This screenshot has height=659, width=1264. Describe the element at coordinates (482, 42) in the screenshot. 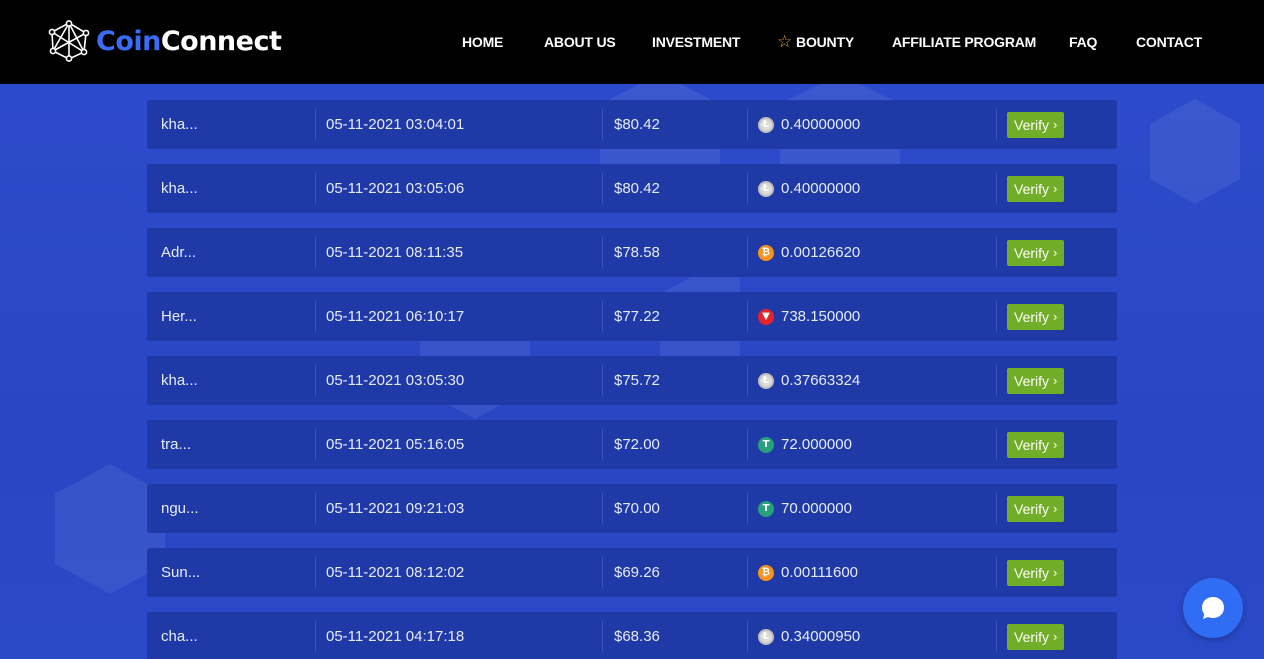

I see `nav-home: HOME` at that location.